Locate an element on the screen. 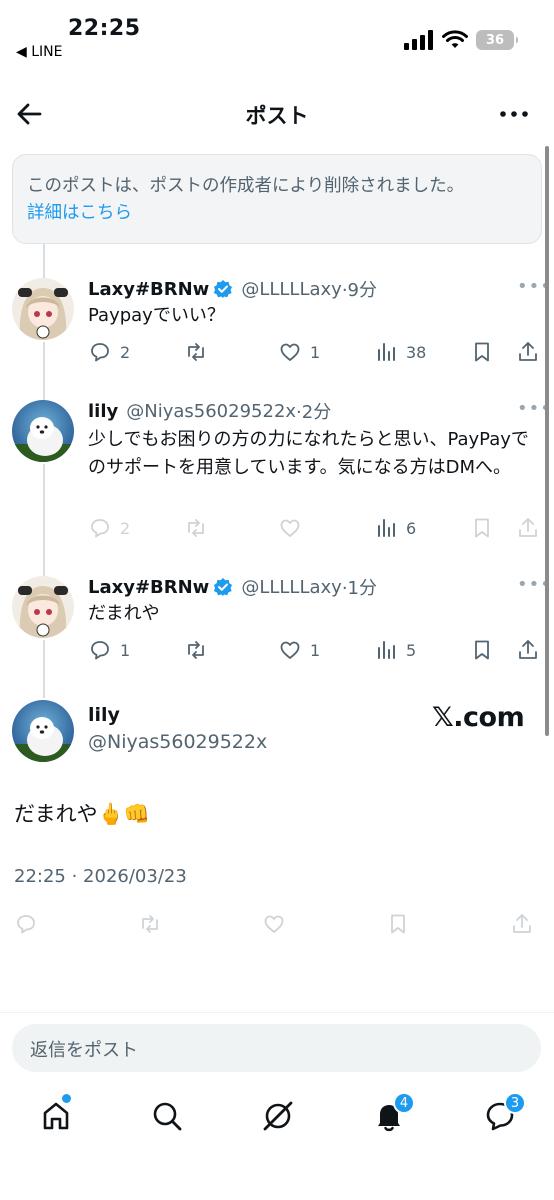 This screenshot has height=1200, width=554. tab-home is located at coordinates (56, 1116).